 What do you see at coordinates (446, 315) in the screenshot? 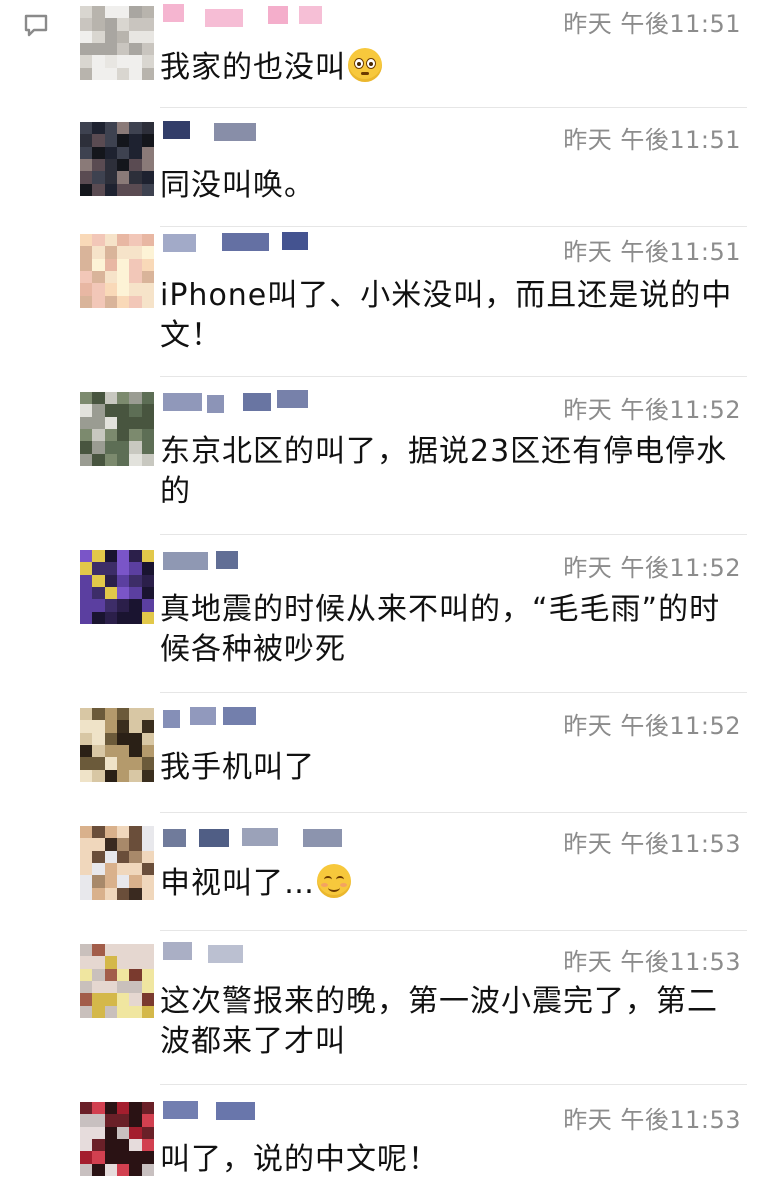
I see `message-text: iPhone叫了、小米没叫，而且还是说的中文！` at bounding box center [446, 315].